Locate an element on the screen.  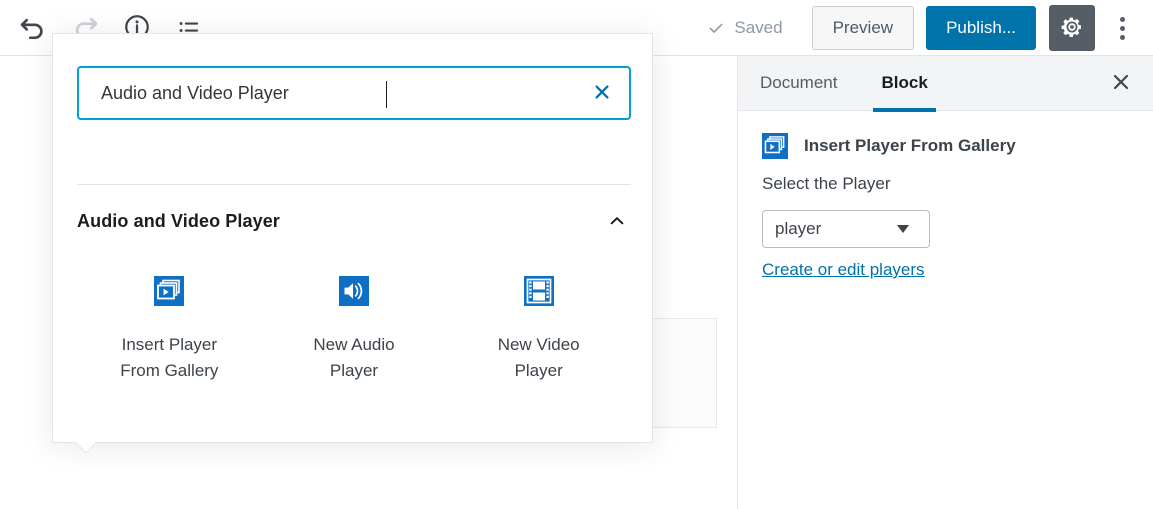
sidebar-tabs: Document Block is located at coordinates (945, 84).